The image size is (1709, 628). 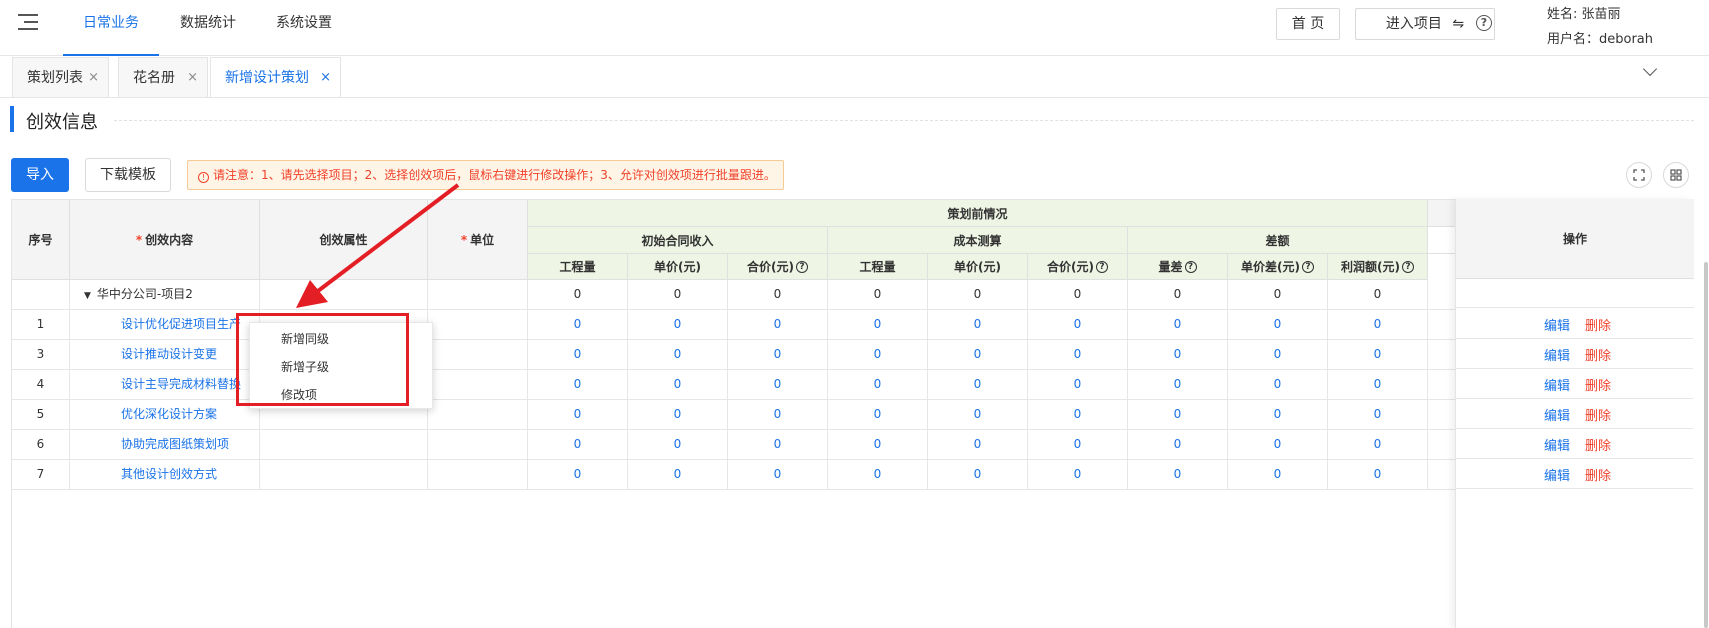 I want to click on content-cell: 设计主导完成材料替换, so click(x=165, y=384).